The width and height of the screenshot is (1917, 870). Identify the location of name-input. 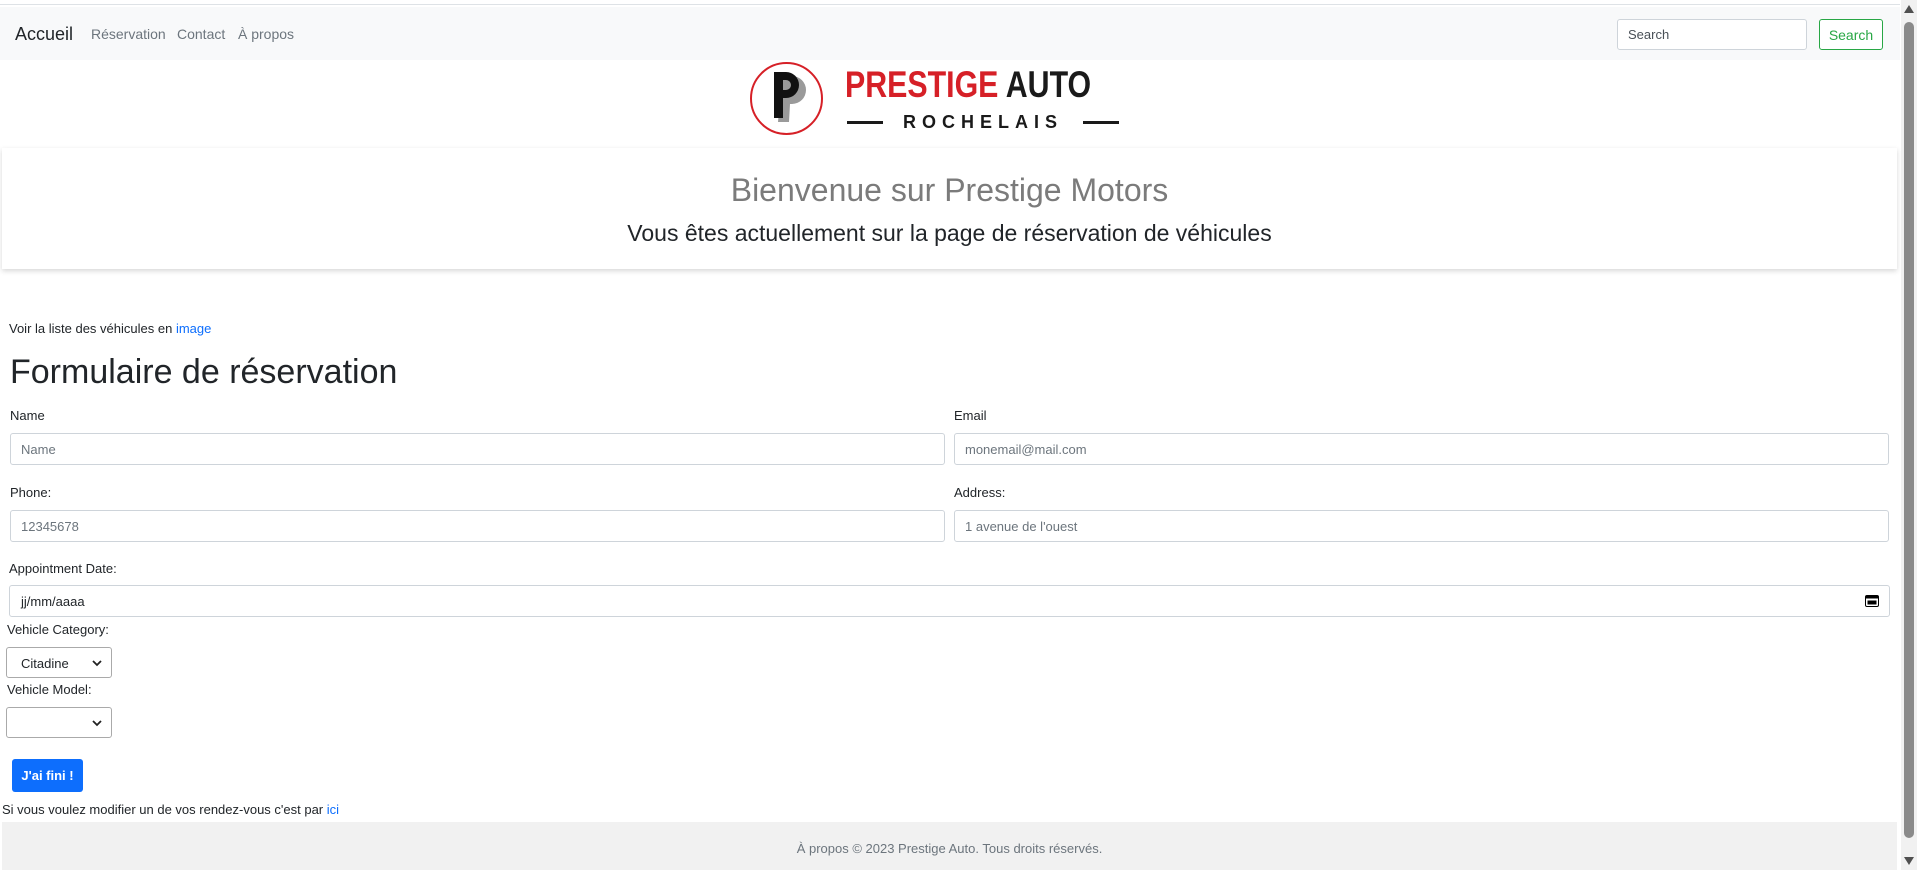
(477, 449).